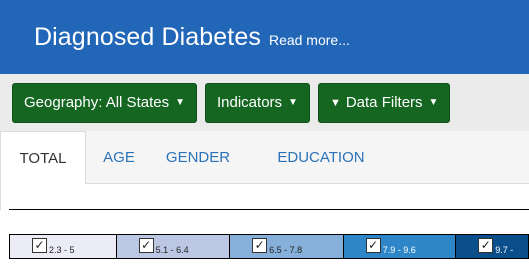 This screenshot has height=269, width=529. I want to click on data-filters-dropdown-button: ▼ Data Filters ▼, so click(384, 102).